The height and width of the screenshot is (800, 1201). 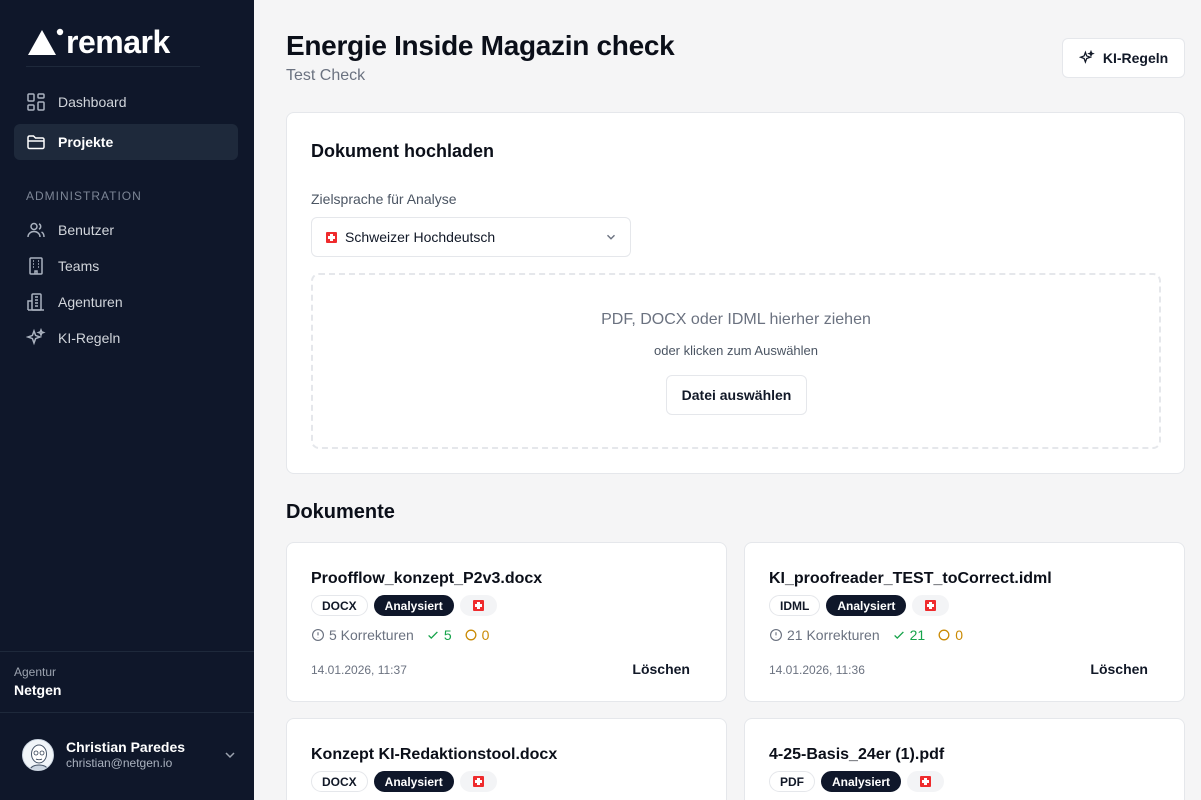 I want to click on dropzone-subtext: oder klicken zum Auswählen, so click(x=736, y=350).